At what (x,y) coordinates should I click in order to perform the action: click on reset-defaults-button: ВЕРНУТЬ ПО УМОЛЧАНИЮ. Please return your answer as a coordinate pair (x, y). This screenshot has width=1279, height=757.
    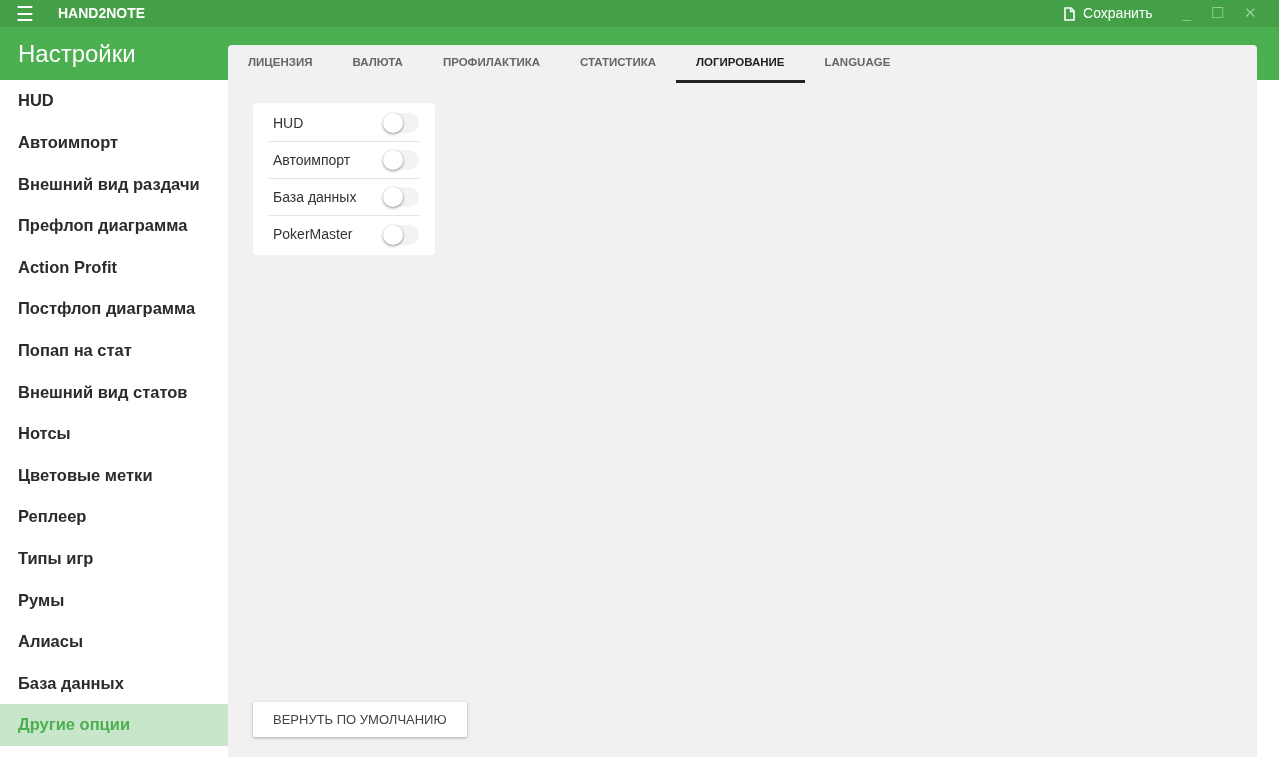
    Looking at the image, I should click on (360, 719).